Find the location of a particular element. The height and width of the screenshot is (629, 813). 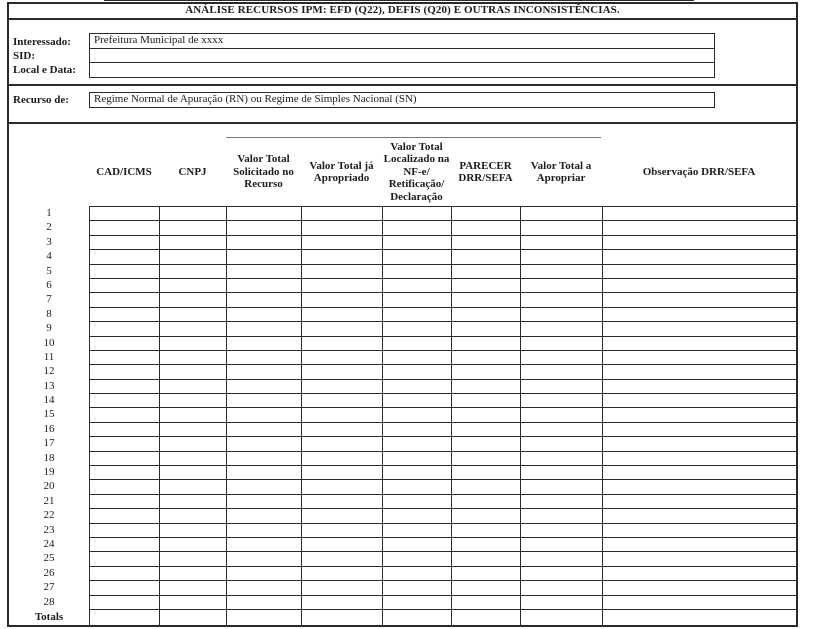

total-cnpj is located at coordinates (193, 617).